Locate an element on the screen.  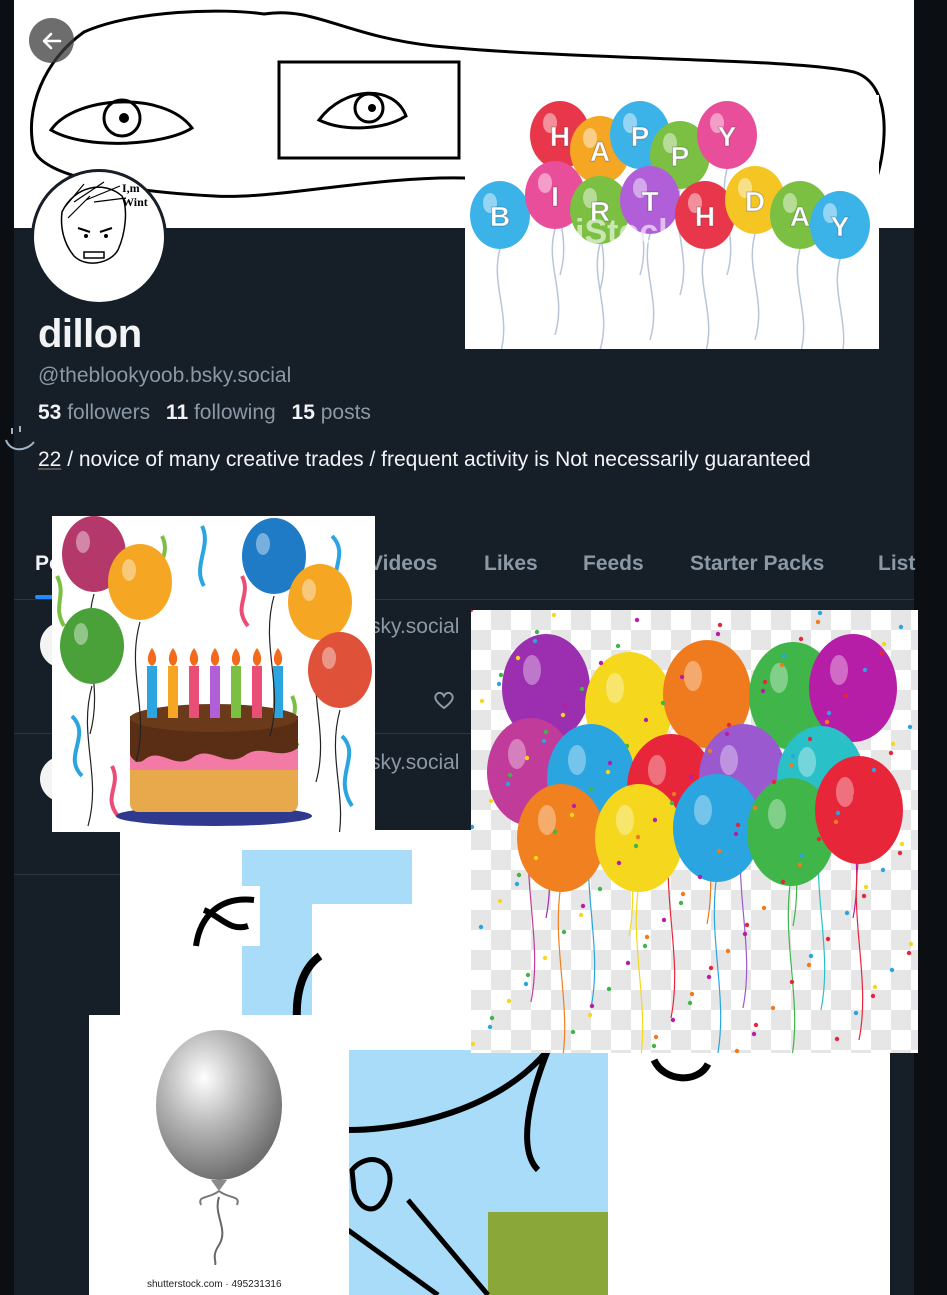
stock-watermark: iStock is located at coordinates (626, 232).